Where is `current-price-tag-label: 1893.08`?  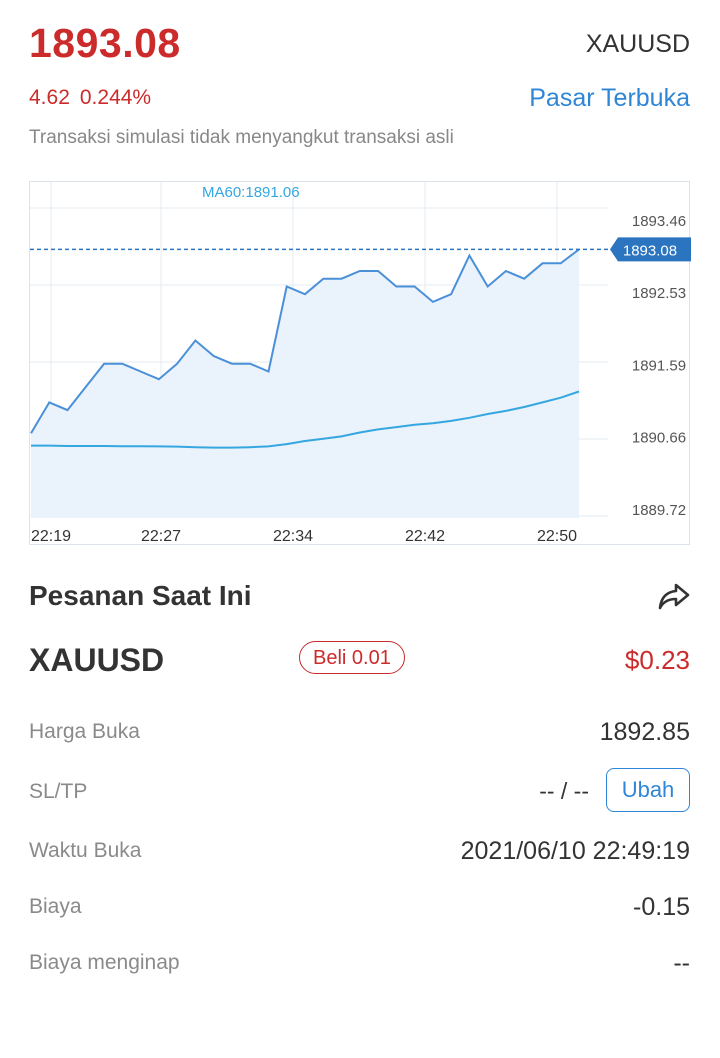
current-price-tag-label: 1893.08 is located at coordinates (650, 250).